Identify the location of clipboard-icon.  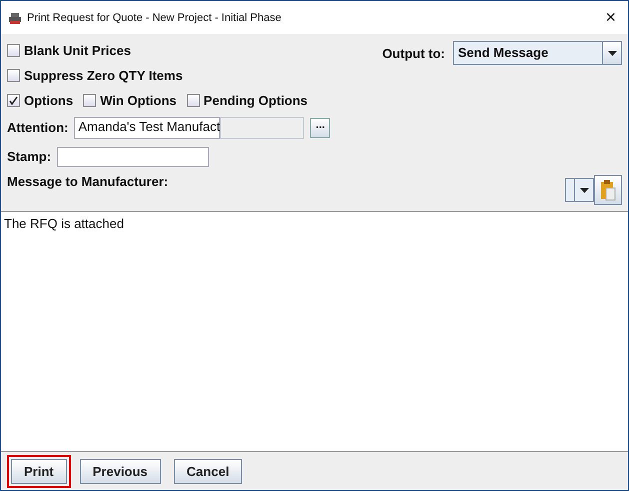
(608, 190).